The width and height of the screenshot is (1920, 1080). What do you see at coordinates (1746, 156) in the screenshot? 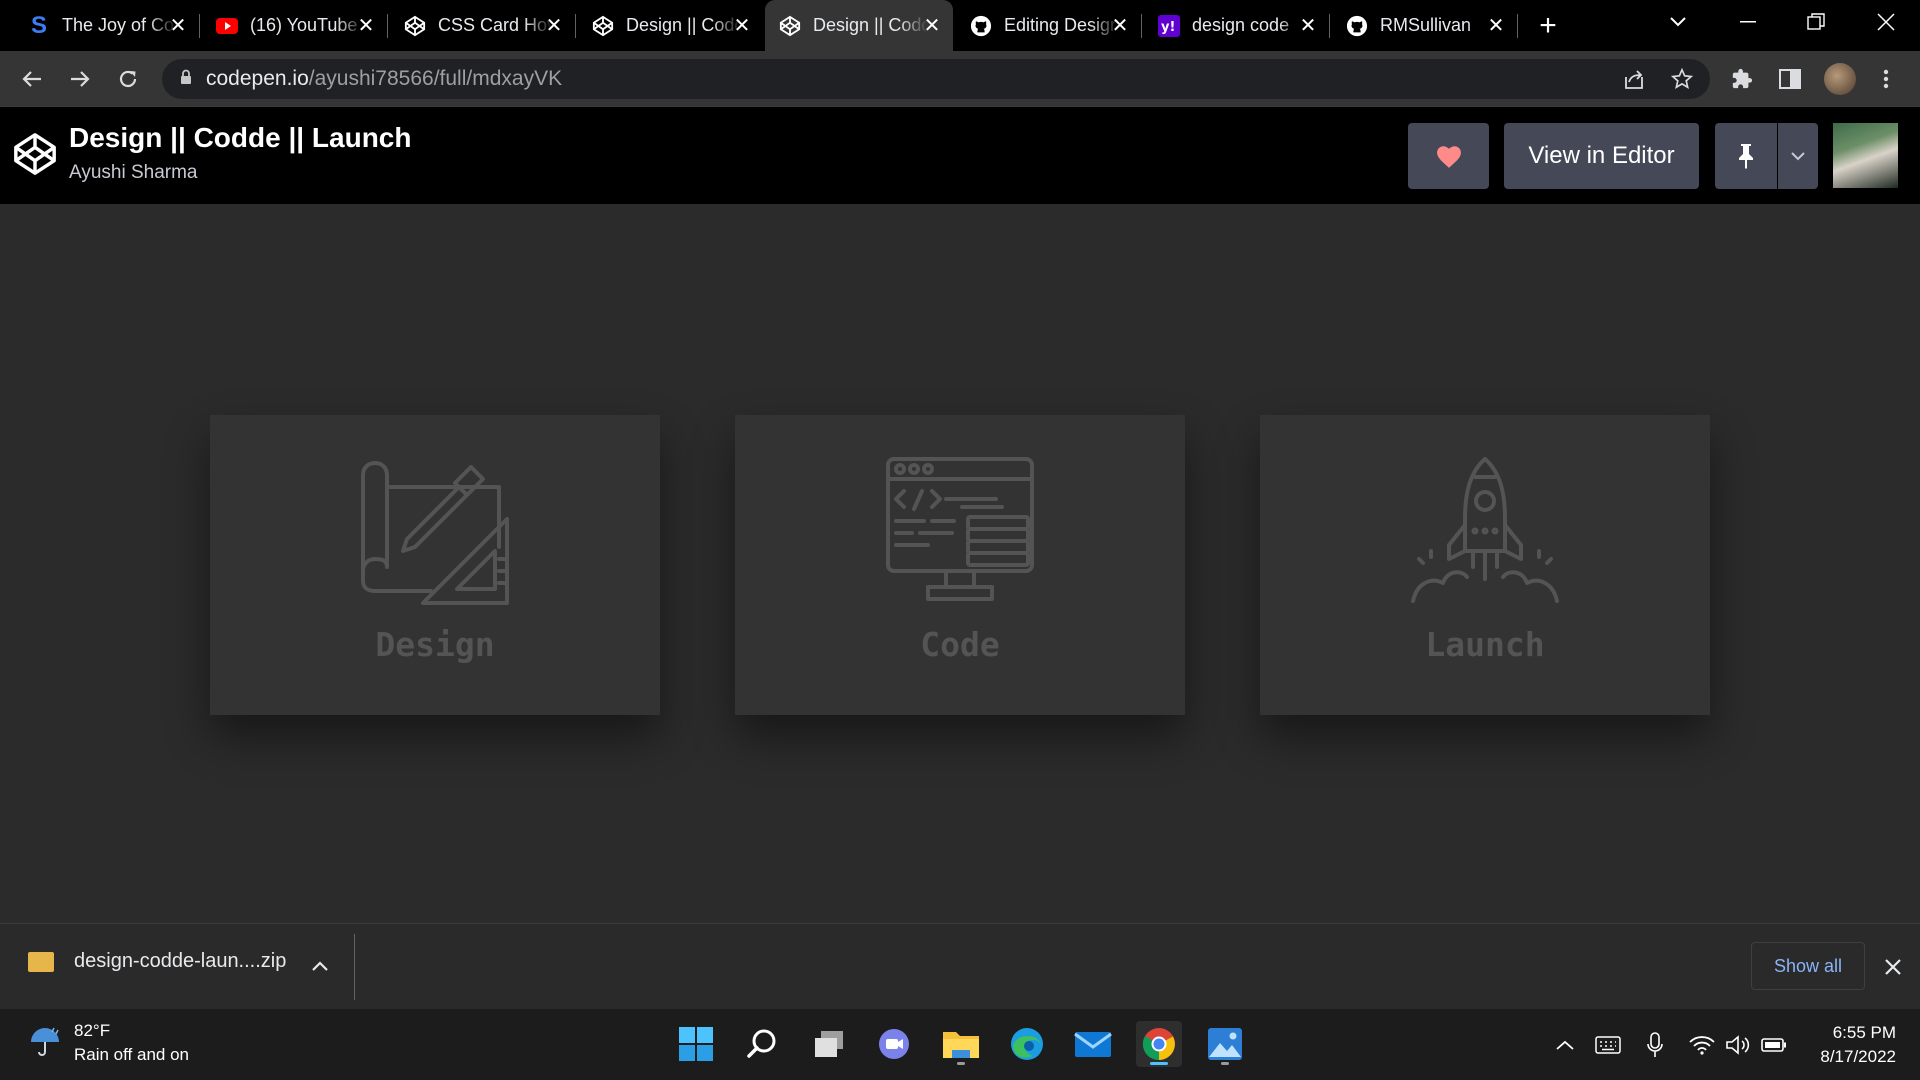
I see `pin-button` at bounding box center [1746, 156].